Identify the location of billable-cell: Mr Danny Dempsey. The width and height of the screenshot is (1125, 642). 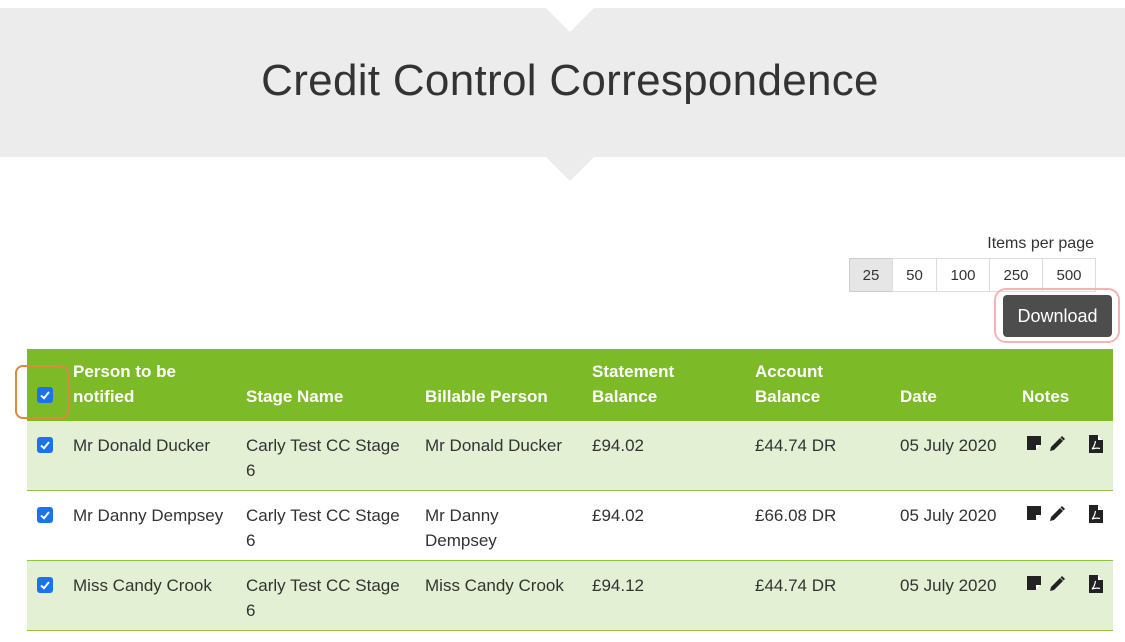
(462, 528).